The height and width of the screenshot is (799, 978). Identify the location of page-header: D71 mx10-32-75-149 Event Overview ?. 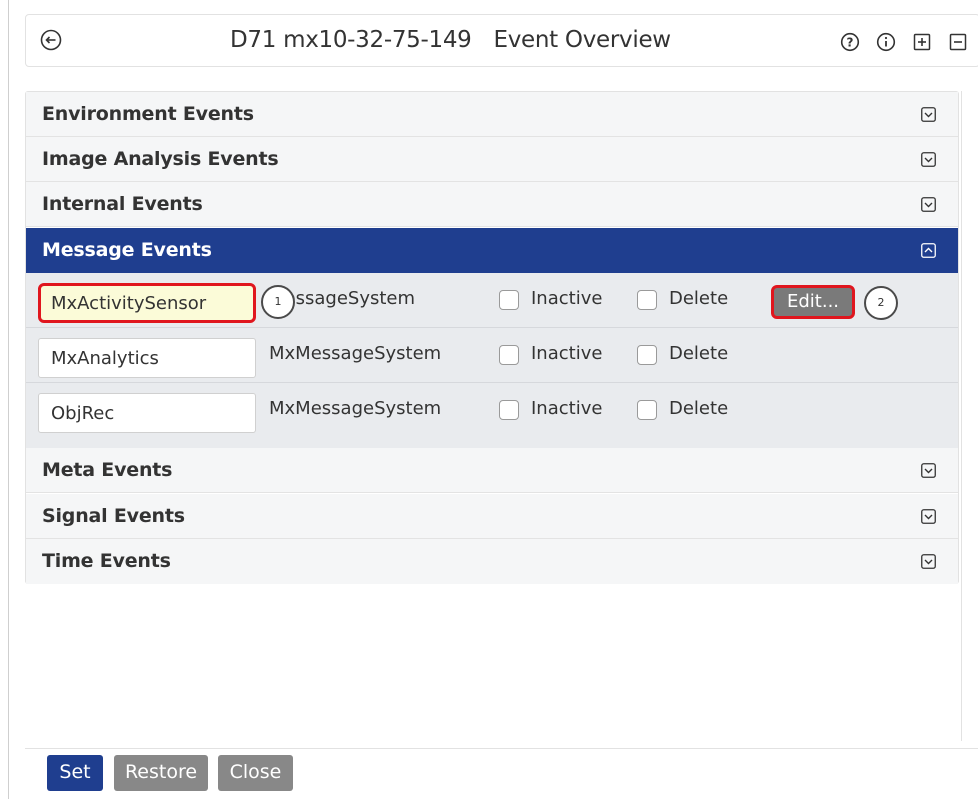
(501, 40).